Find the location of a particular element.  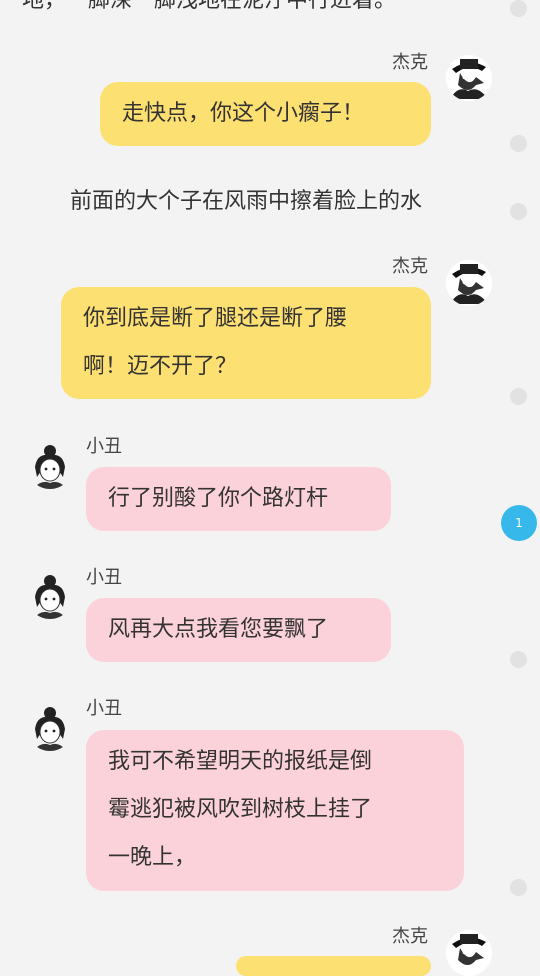

message-bubble is located at coordinates (333, 966).